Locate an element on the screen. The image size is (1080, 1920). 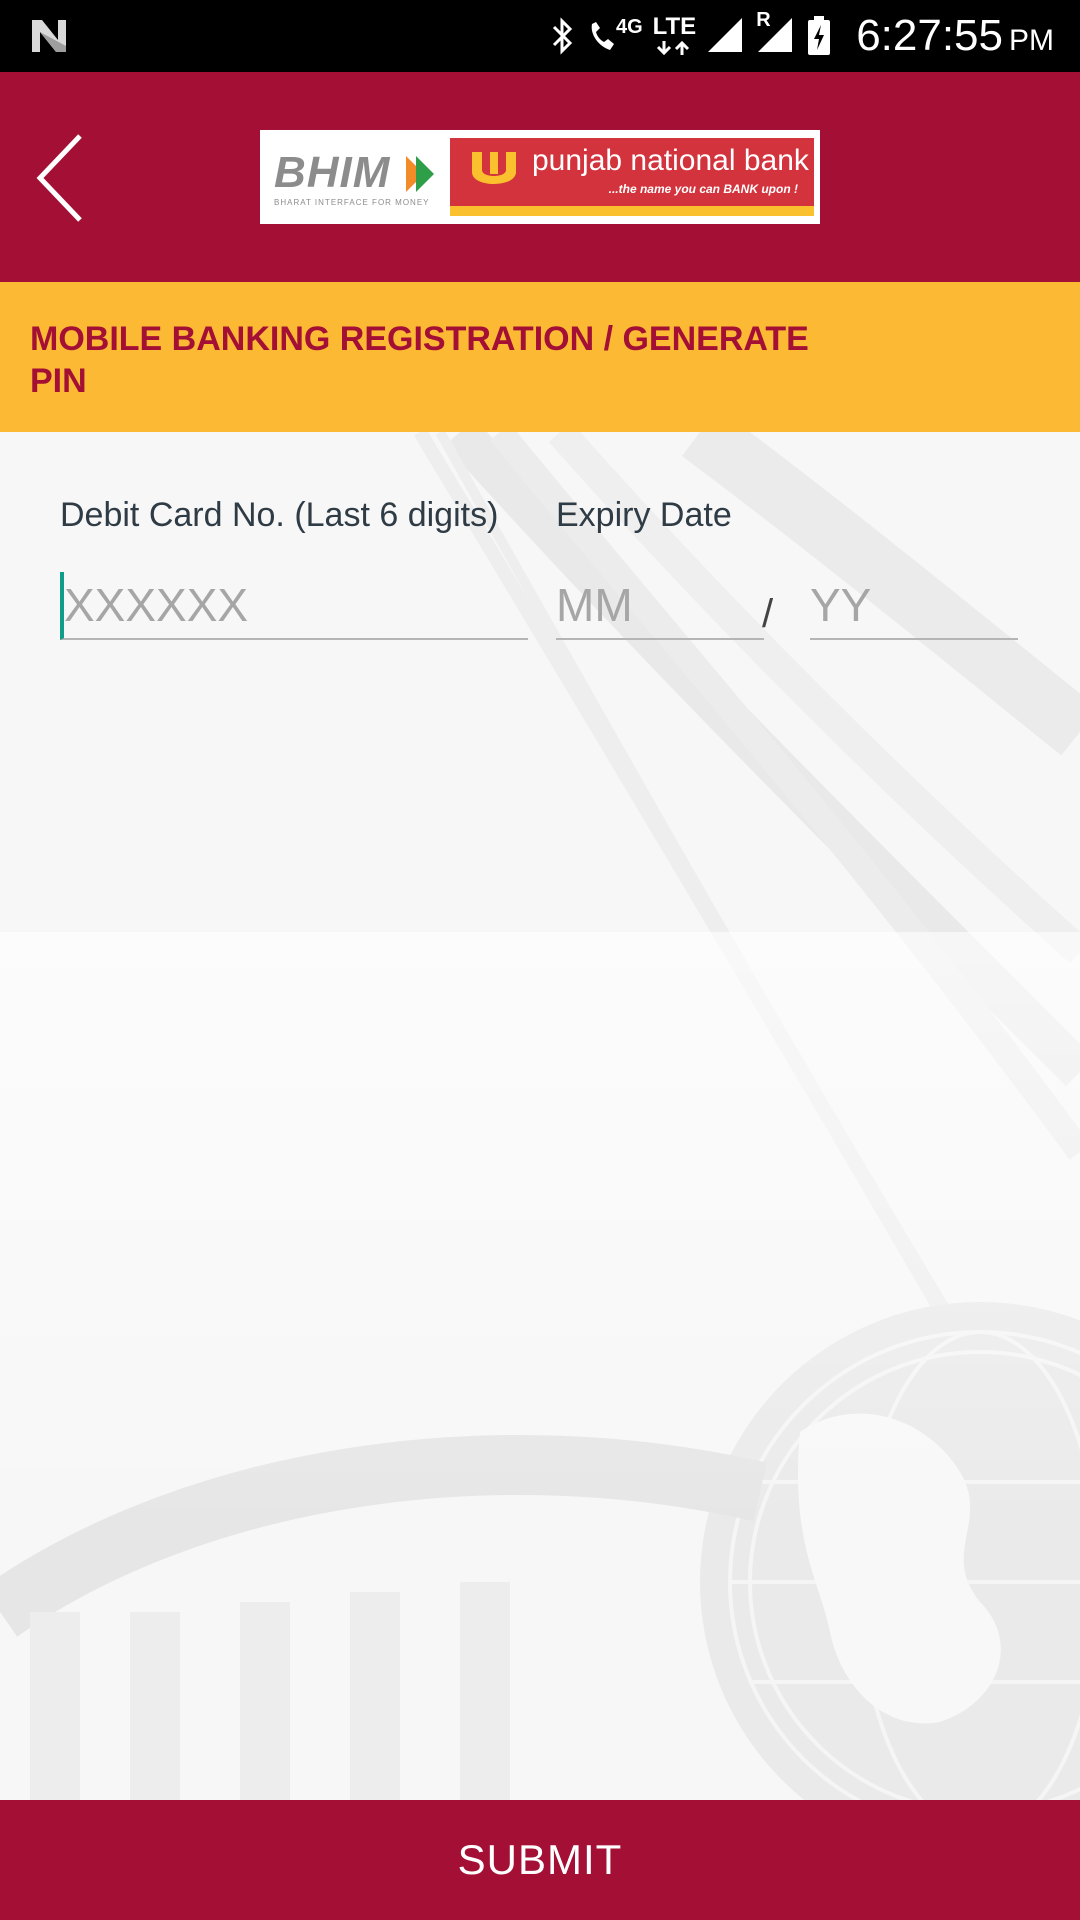
wifi-calling-icon: 4G is located at coordinates (614, 36).